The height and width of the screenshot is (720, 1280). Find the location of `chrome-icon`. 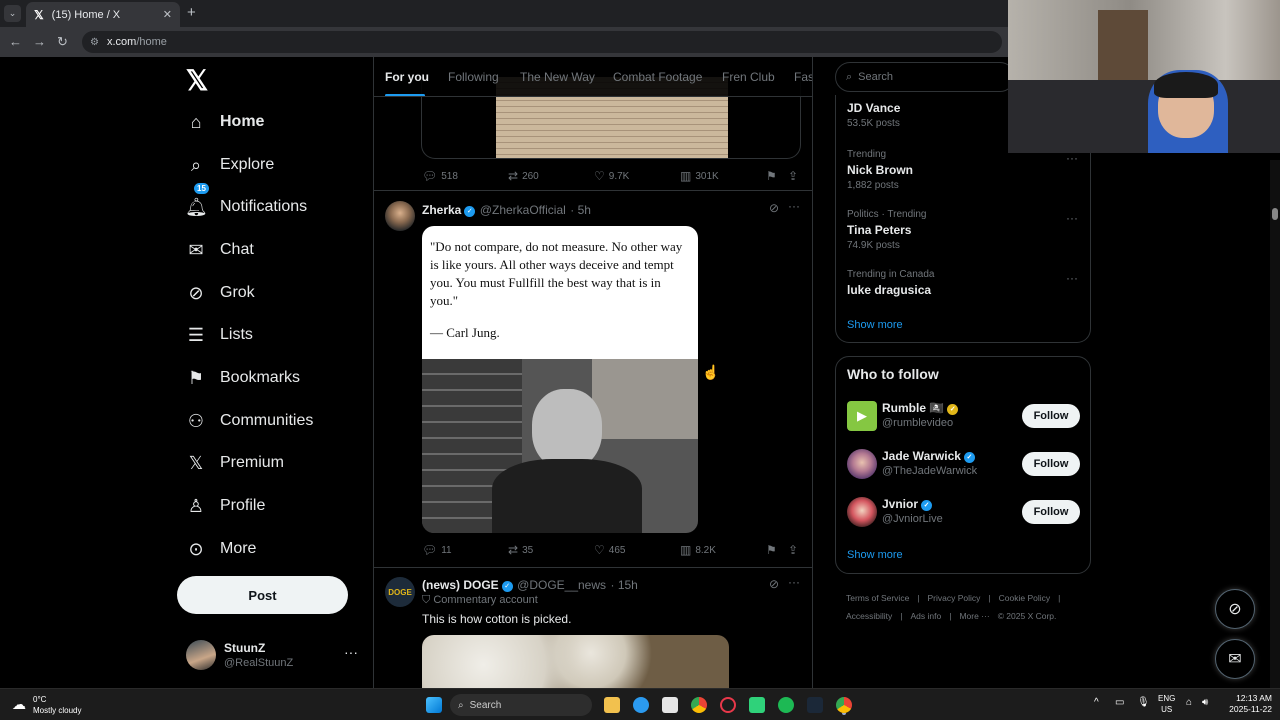

chrome-icon is located at coordinates (699, 705).